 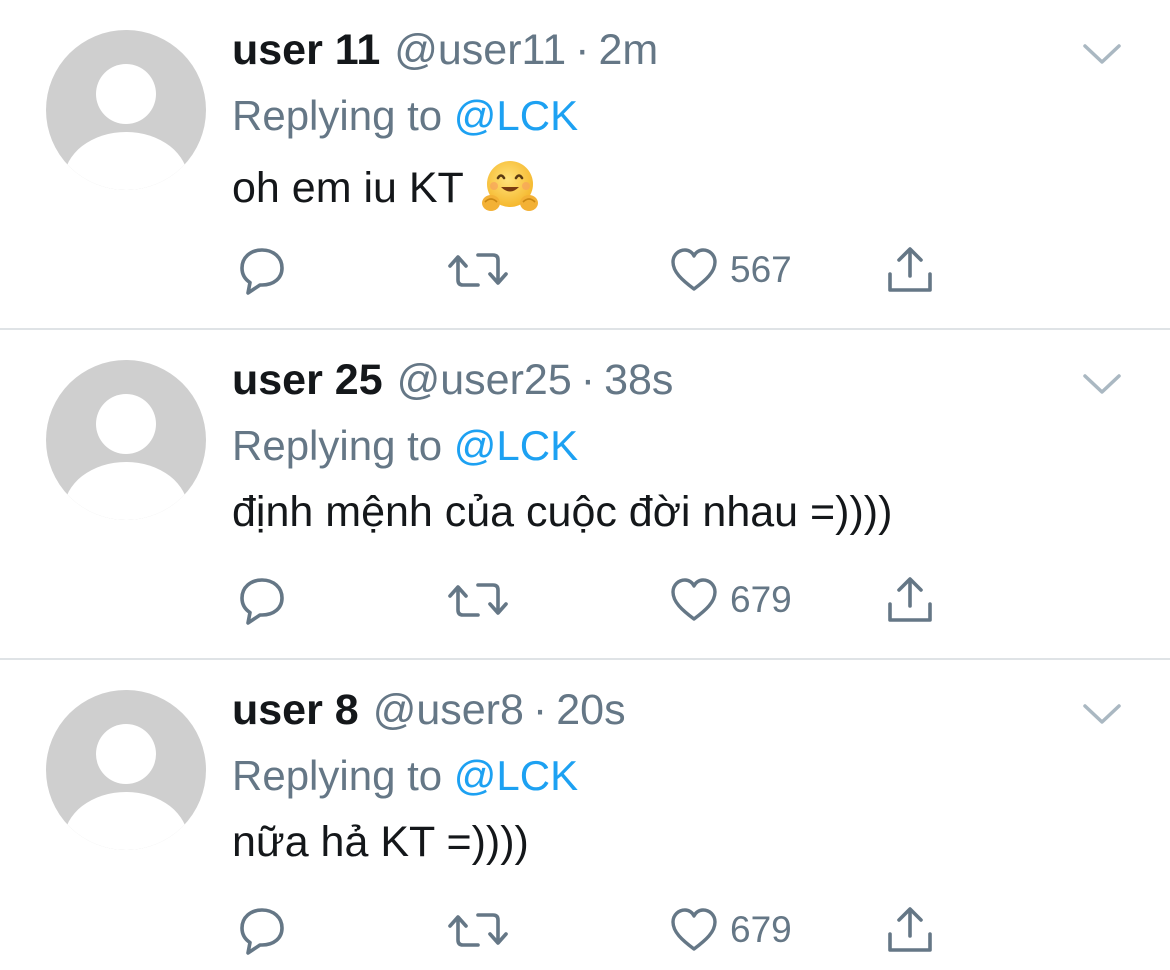 I want to click on display-name: user 25, so click(x=307, y=380).